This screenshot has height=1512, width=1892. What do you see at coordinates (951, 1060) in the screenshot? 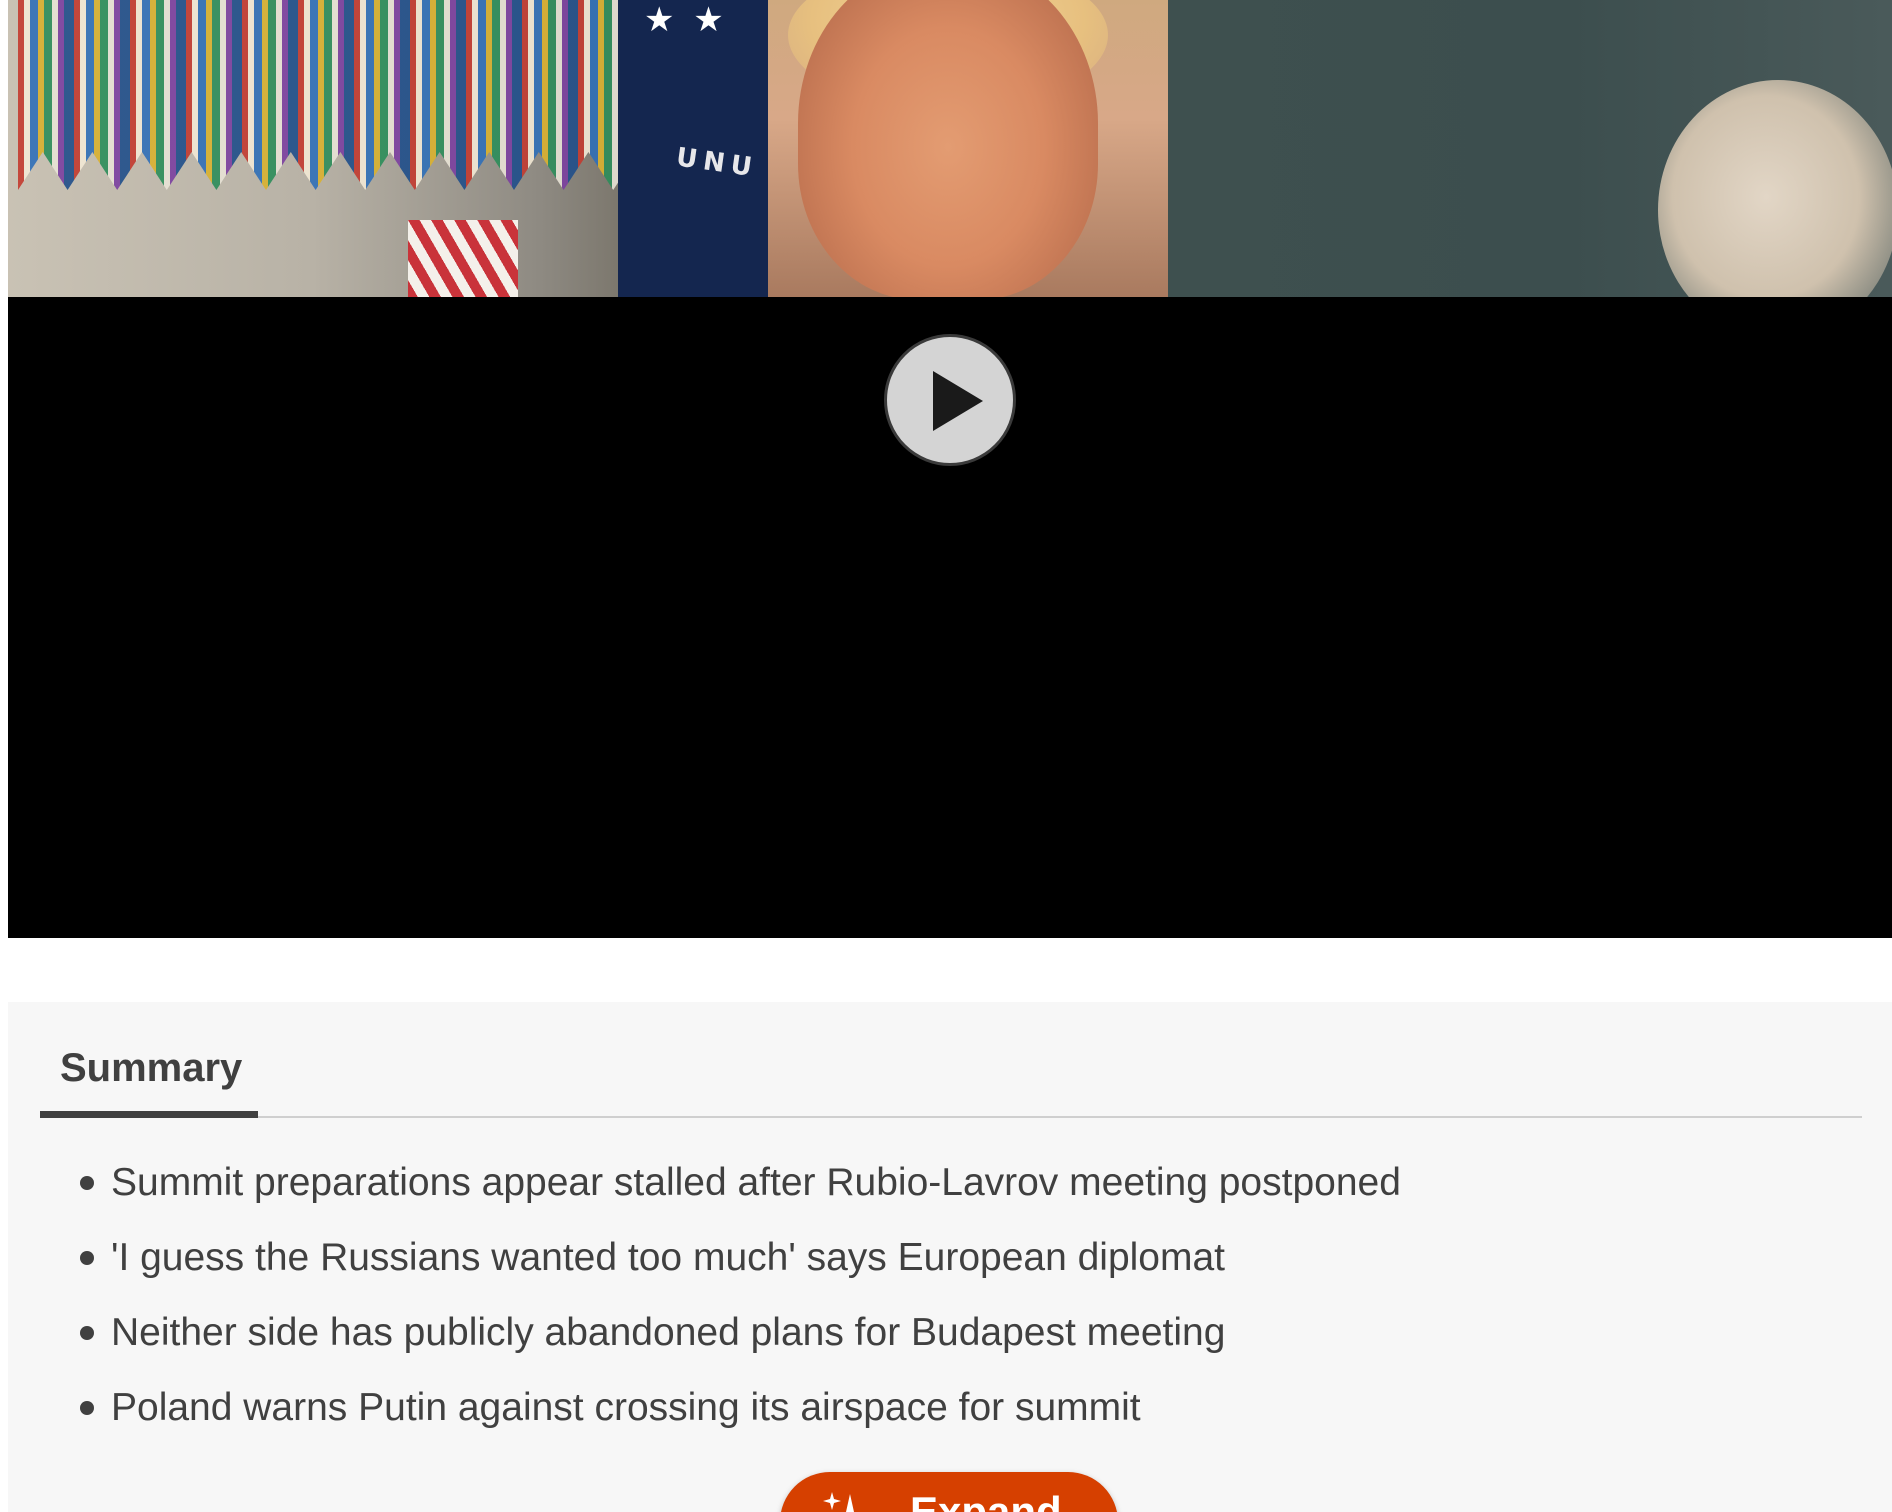
I see `summary-tabs: Summary` at bounding box center [951, 1060].